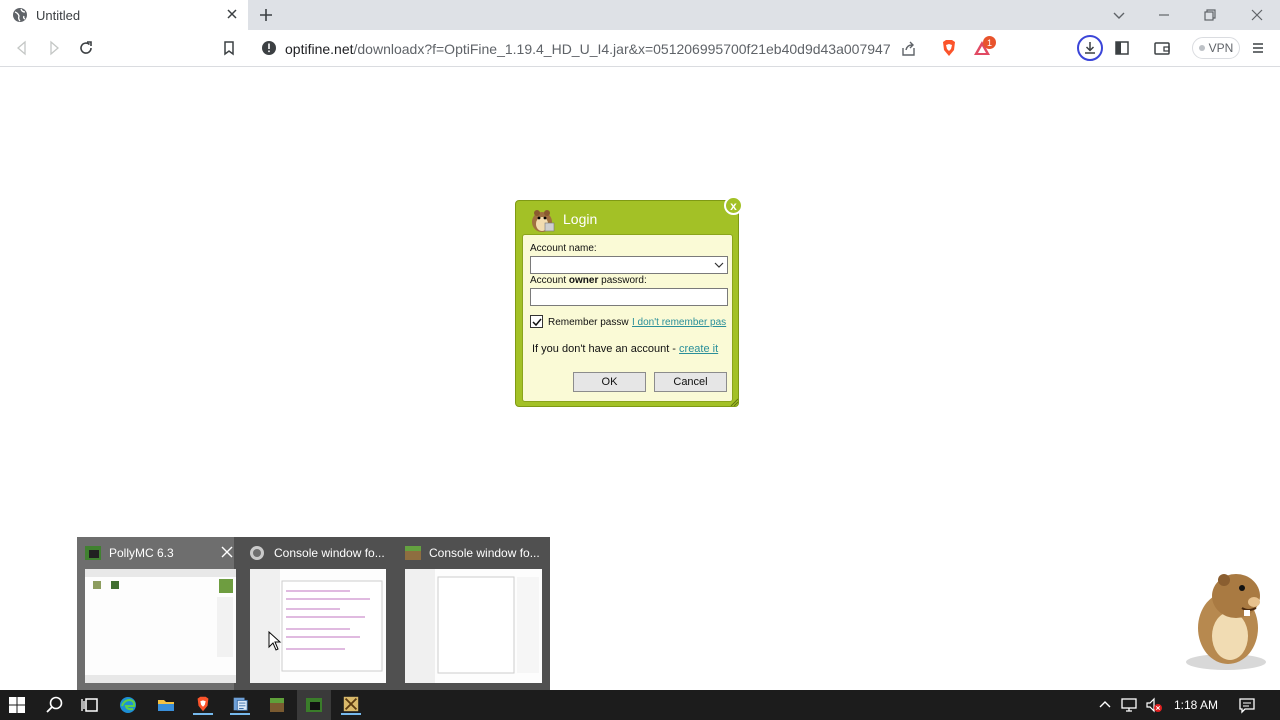 The height and width of the screenshot is (720, 1280). Describe the element at coordinates (606, 349) in the screenshot. I see `no-account-prefix: If you don't have an account -` at that location.